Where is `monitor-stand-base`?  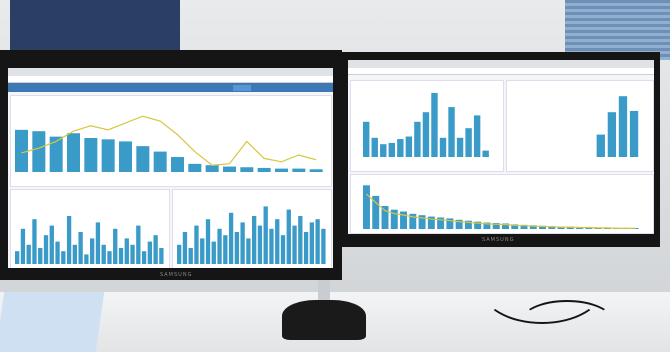
monitor-stand-base is located at coordinates (324, 320).